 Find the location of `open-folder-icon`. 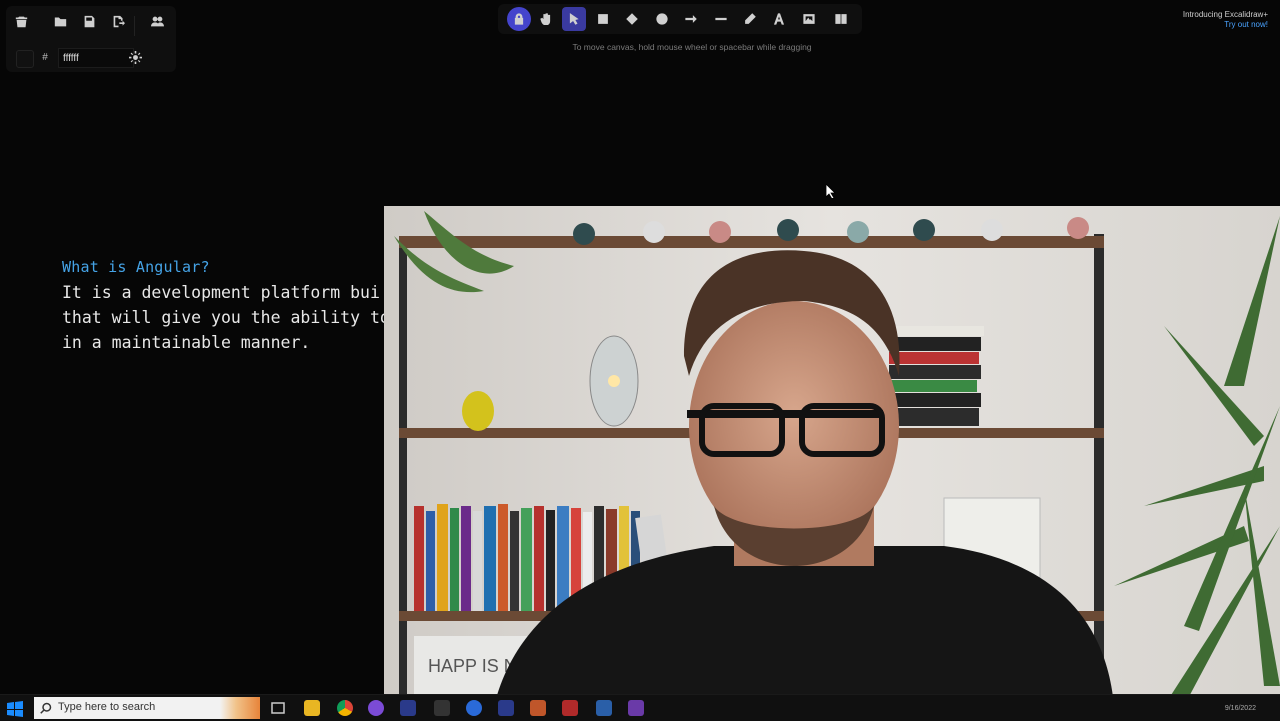

open-folder-icon is located at coordinates (60, 21).